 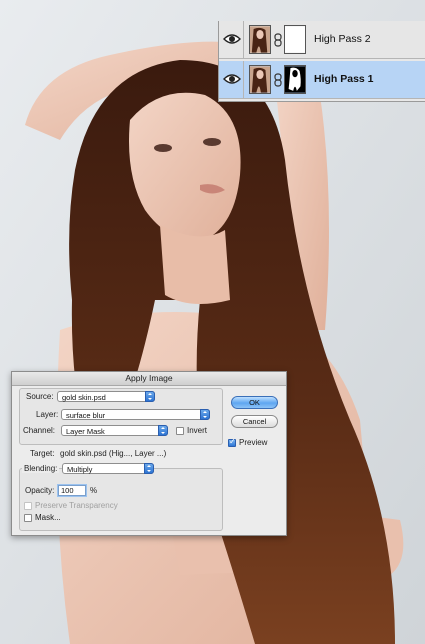 What do you see at coordinates (28, 518) in the screenshot?
I see `mask-checkbox` at bounding box center [28, 518].